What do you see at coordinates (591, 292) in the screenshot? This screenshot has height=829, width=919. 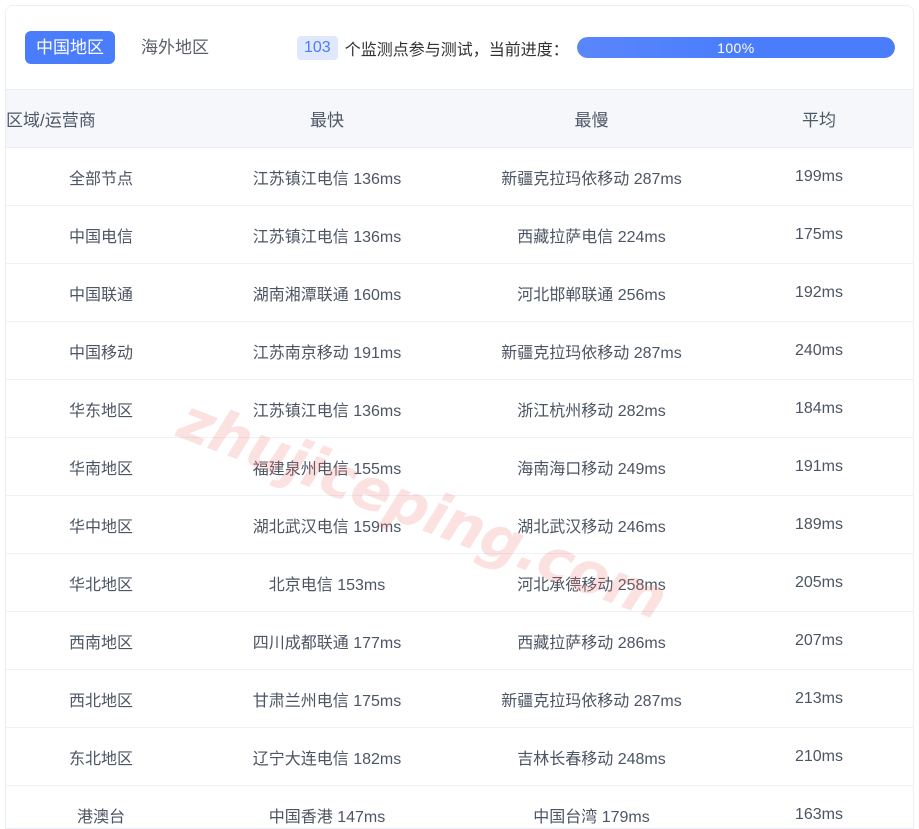 I see `cell-slowest: 河北邯郸联通 256ms` at bounding box center [591, 292].